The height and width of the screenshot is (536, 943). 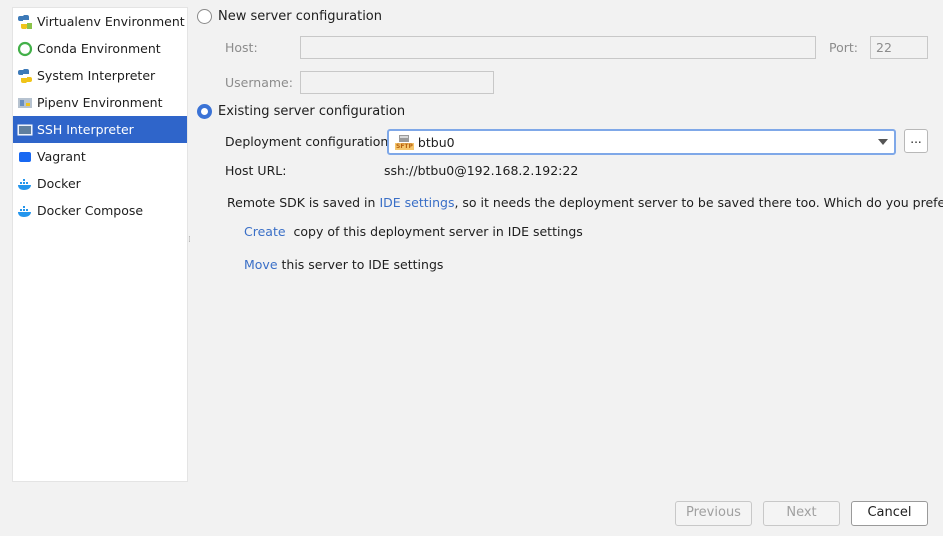 I want to click on new-server-radio-row: New server configuration, so click(x=289, y=16).